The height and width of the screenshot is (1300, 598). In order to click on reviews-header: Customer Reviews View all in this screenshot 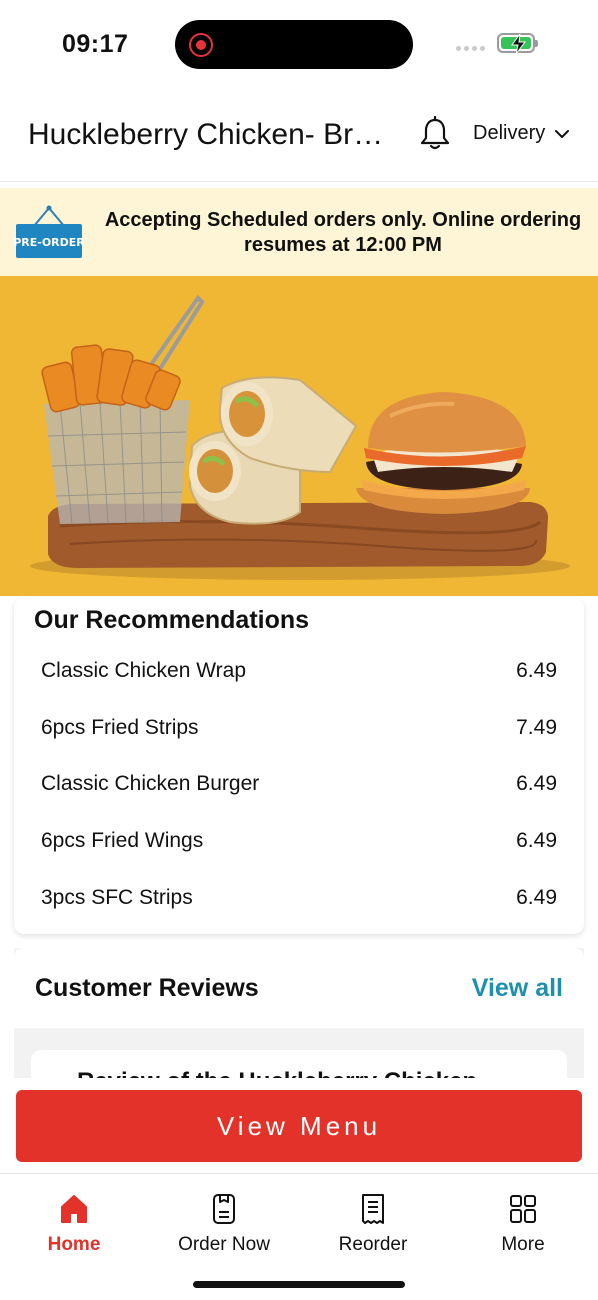, I will do `click(299, 988)`.